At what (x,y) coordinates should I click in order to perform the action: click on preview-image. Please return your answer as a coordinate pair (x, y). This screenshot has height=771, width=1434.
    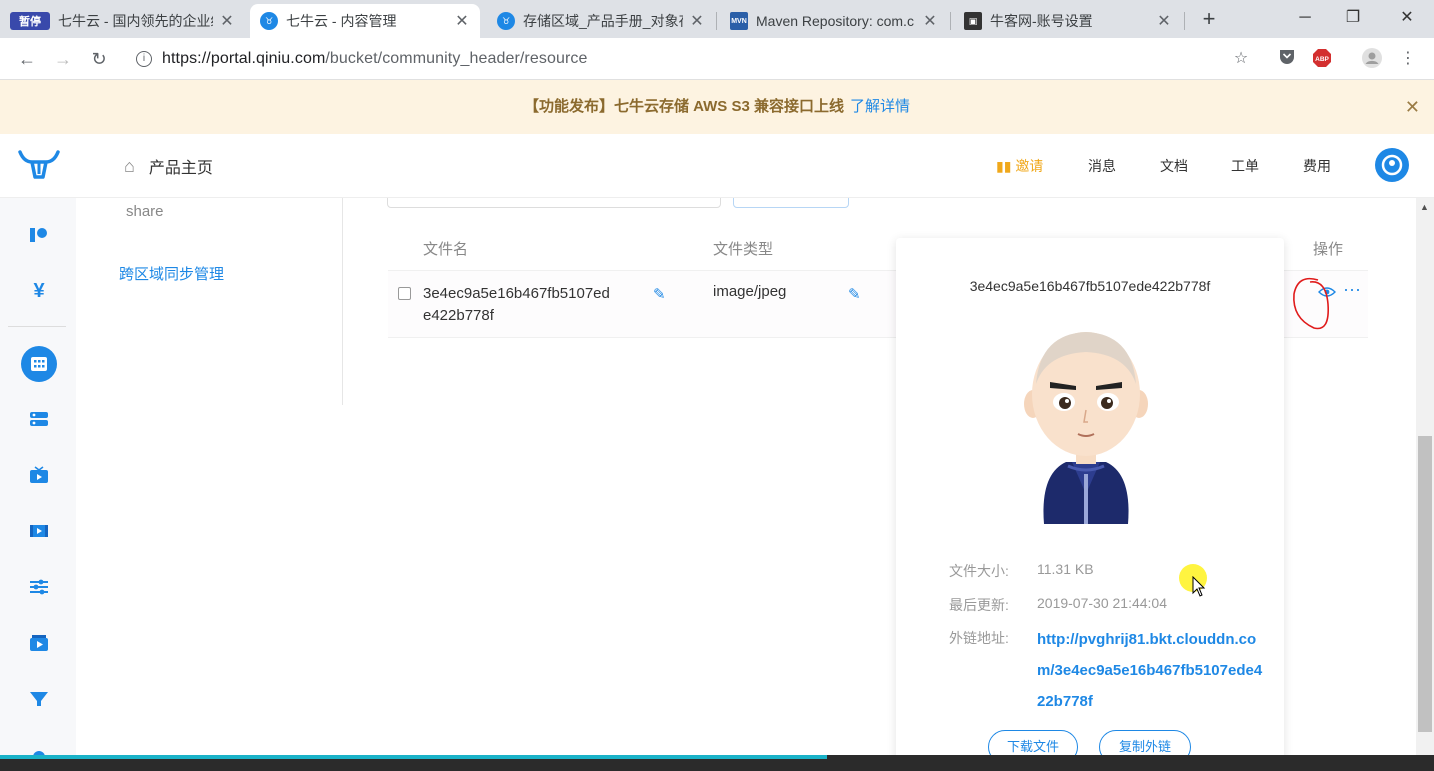
    Looking at the image, I should click on (1086, 430).